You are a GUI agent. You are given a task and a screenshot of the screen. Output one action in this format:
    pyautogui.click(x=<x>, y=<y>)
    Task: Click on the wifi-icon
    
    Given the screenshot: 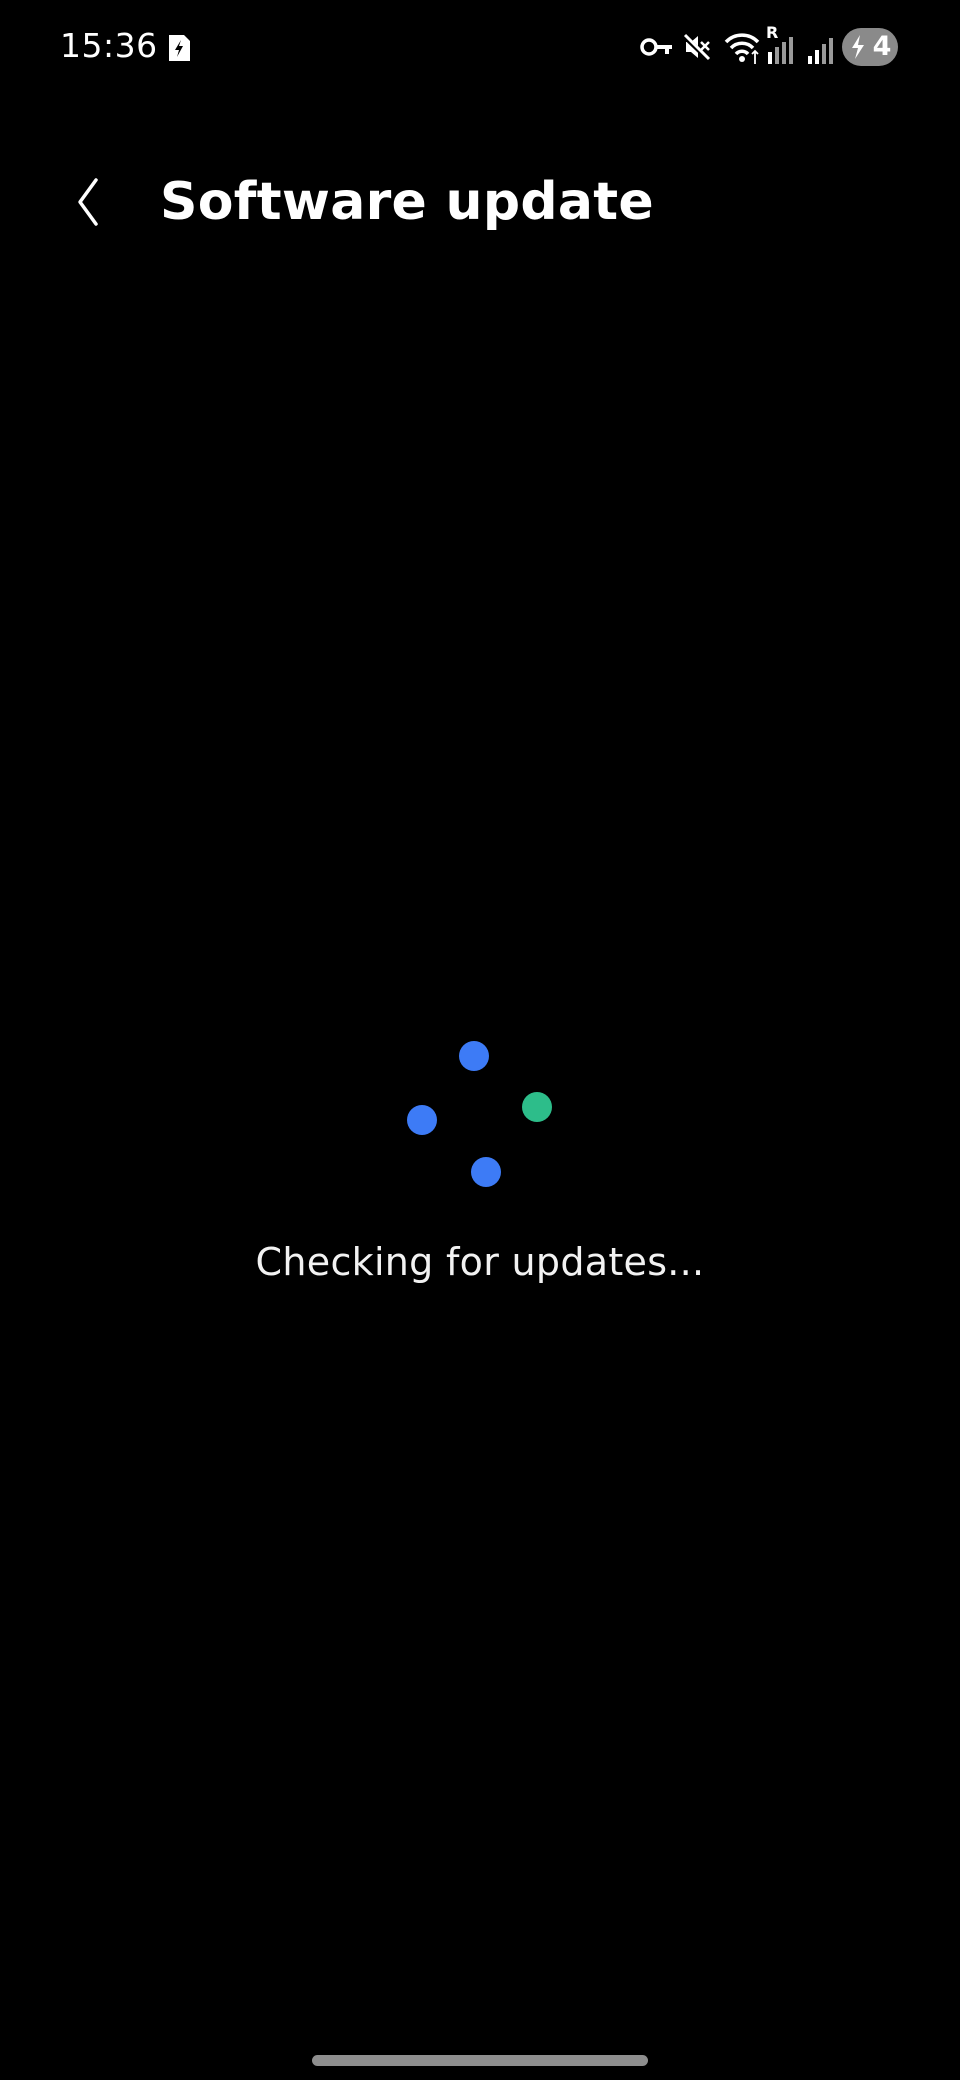 What is the action you would take?
    pyautogui.click(x=742, y=48)
    